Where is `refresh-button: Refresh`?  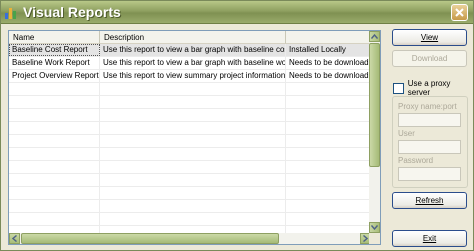
refresh-button: Refresh is located at coordinates (429, 200).